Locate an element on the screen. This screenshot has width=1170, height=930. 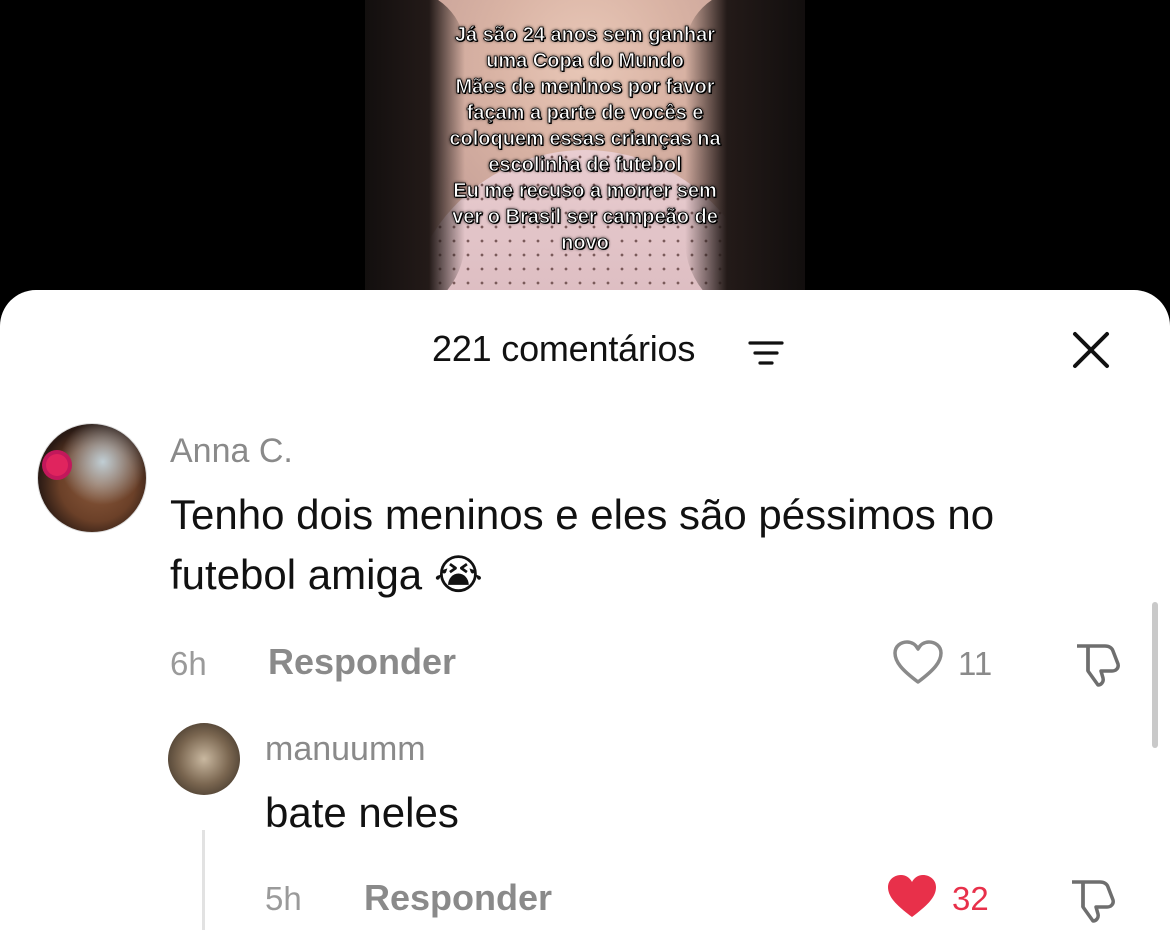
comment-username: Anna C. is located at coordinates (231, 451).